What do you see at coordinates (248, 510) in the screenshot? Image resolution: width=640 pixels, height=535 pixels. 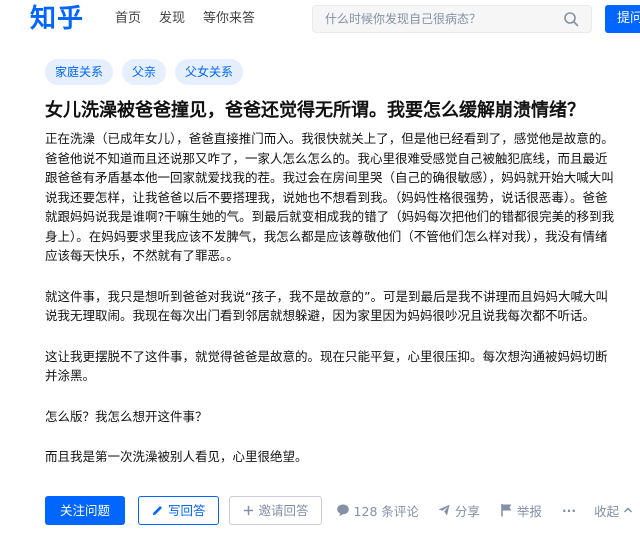 I see `add-user-icon` at bounding box center [248, 510].